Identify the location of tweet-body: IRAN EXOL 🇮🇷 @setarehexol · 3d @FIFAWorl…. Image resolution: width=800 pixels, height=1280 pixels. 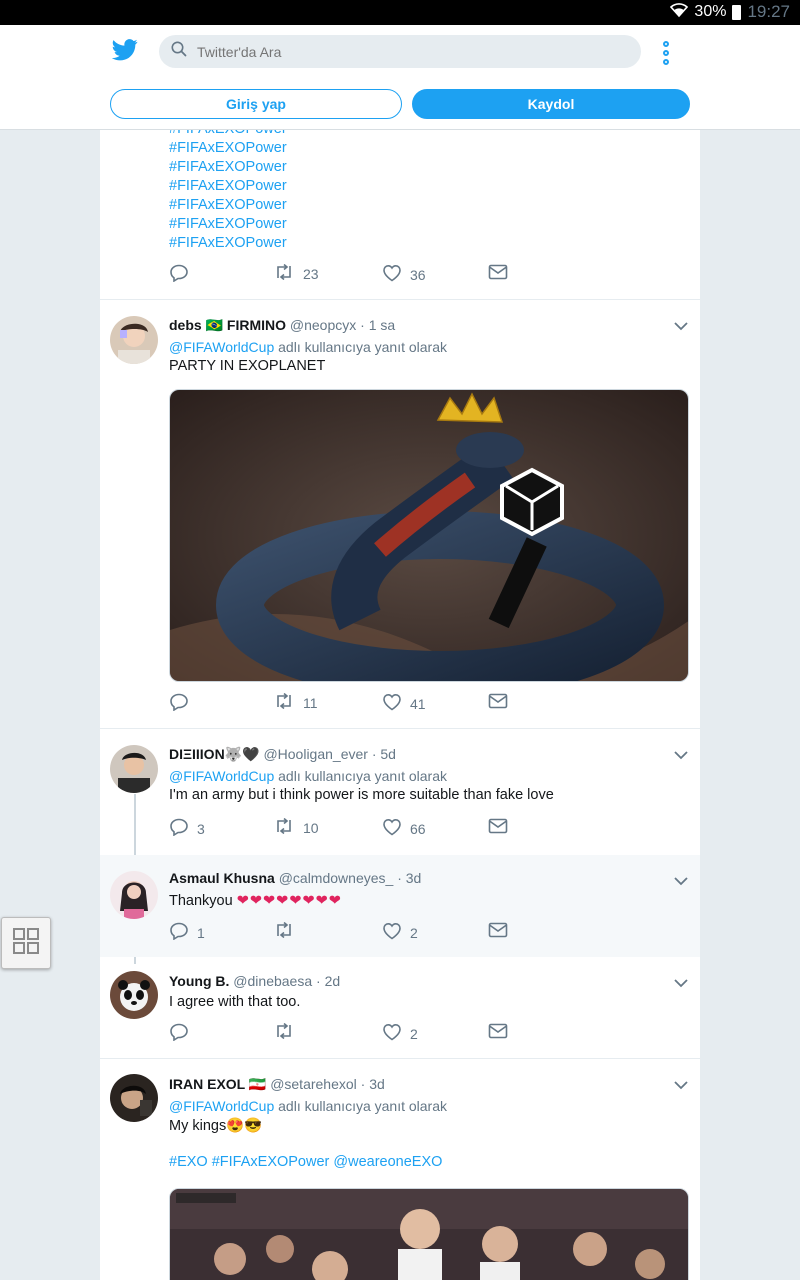
(429, 1123).